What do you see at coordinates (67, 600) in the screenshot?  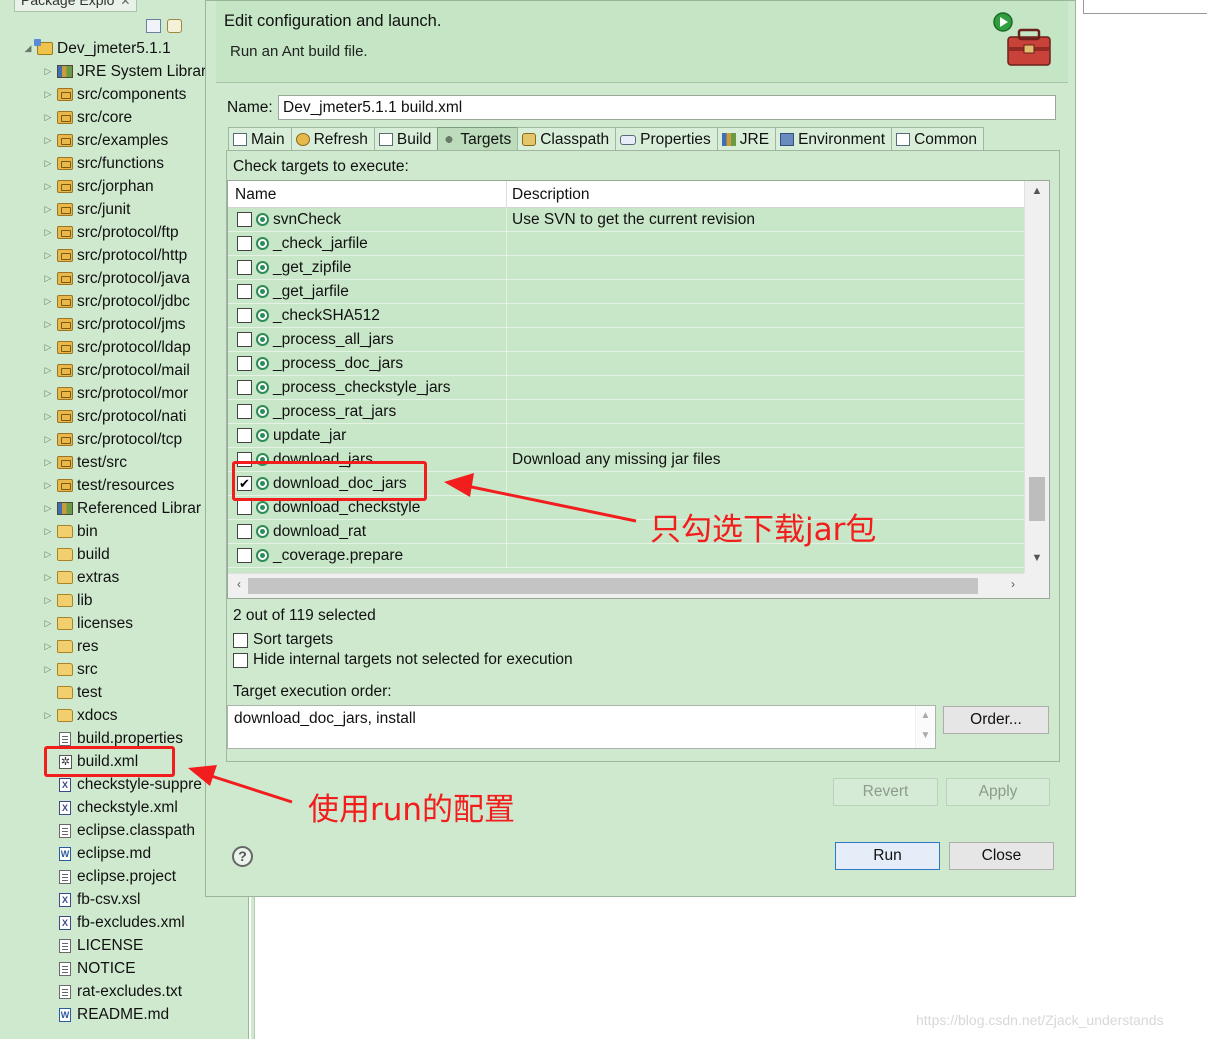 I see `tree-item: ▷ lib` at bounding box center [67, 600].